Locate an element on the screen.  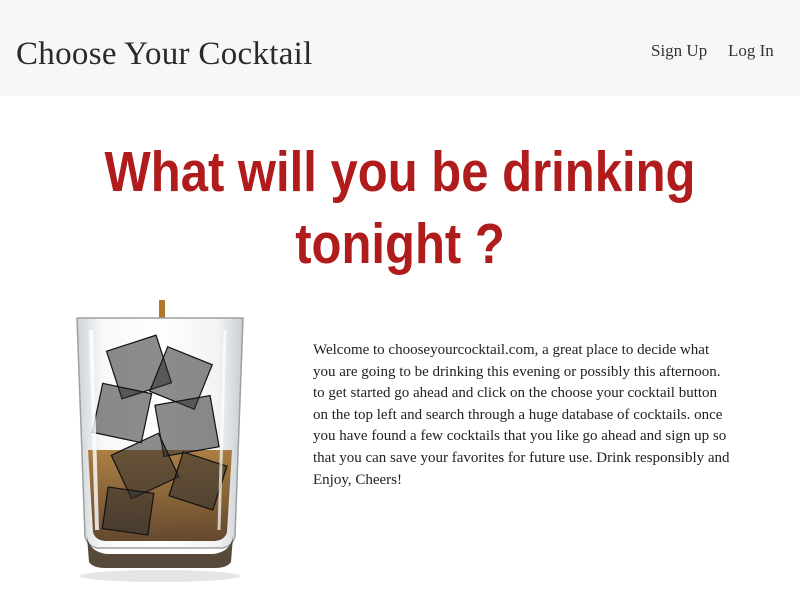
headline-line-2: tonight ? is located at coordinates (400, 244).